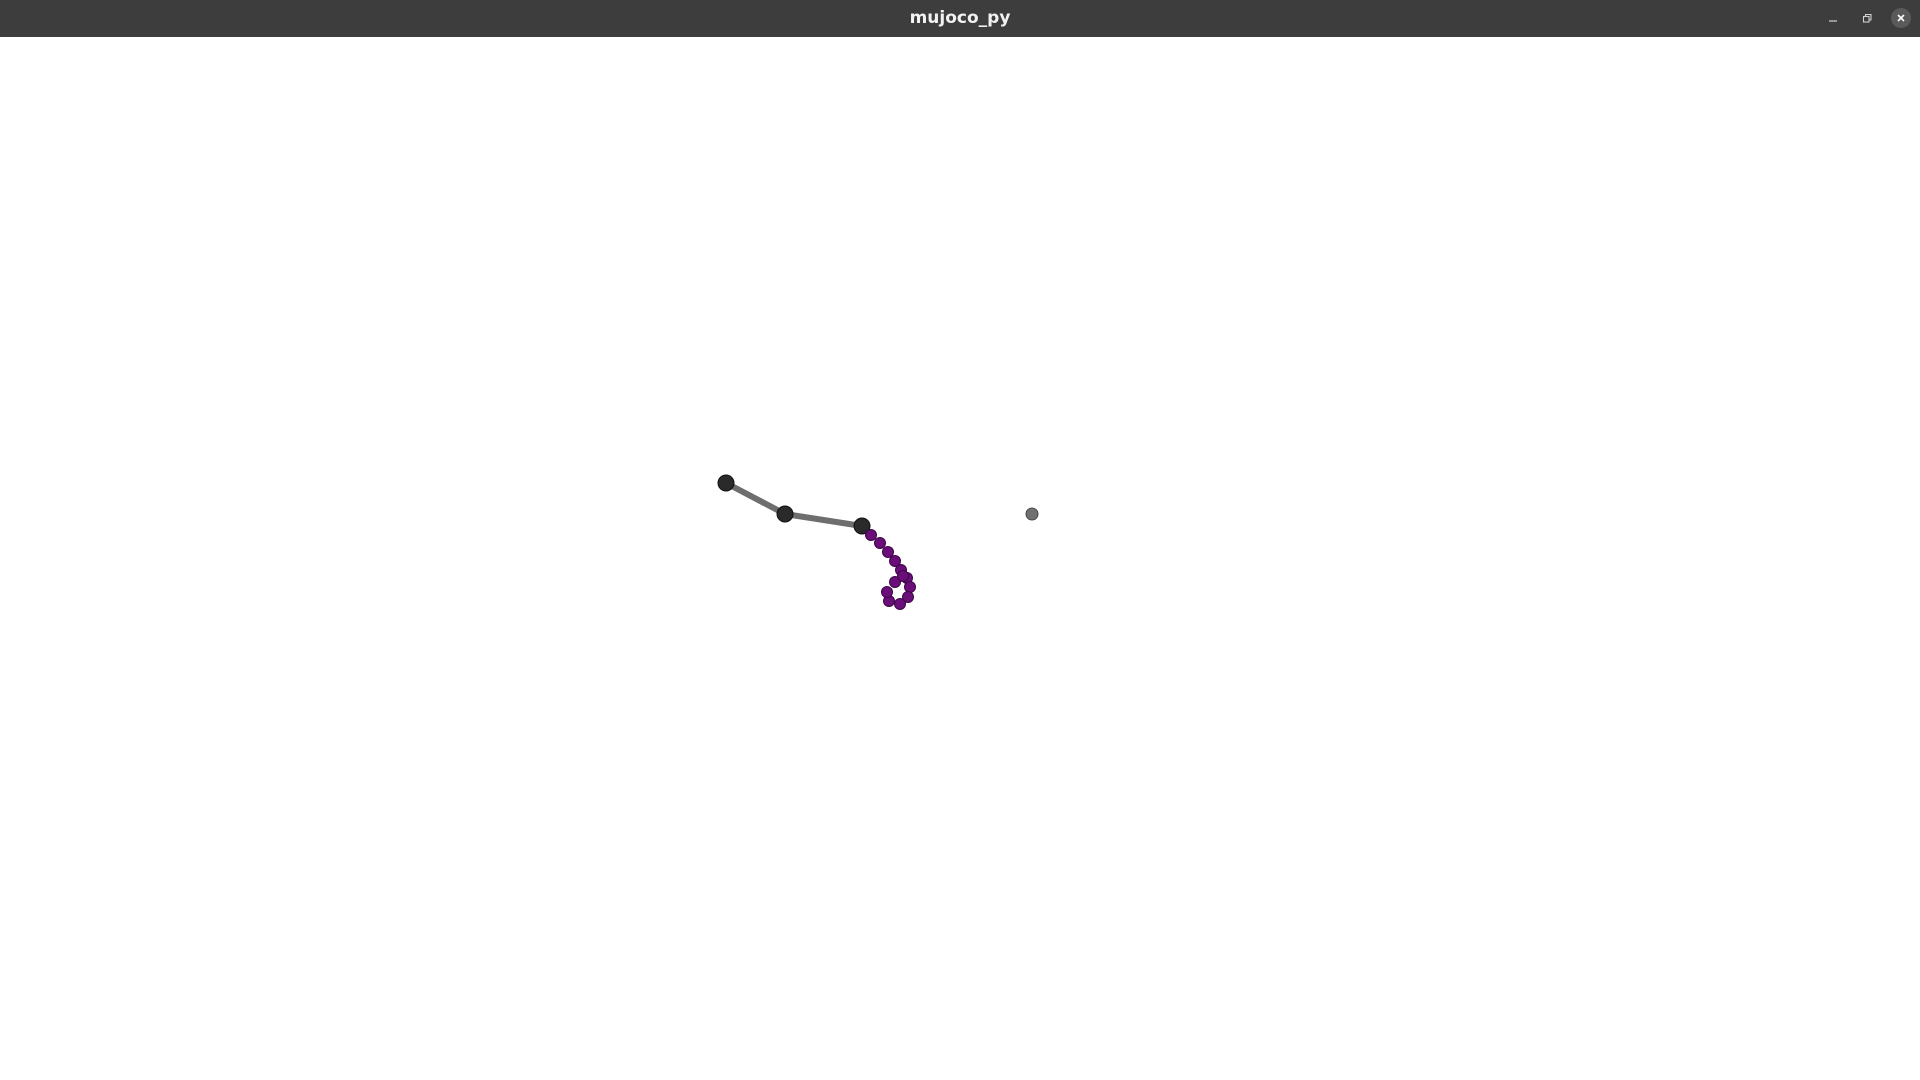  I want to click on maximize-button, so click(1867, 18).